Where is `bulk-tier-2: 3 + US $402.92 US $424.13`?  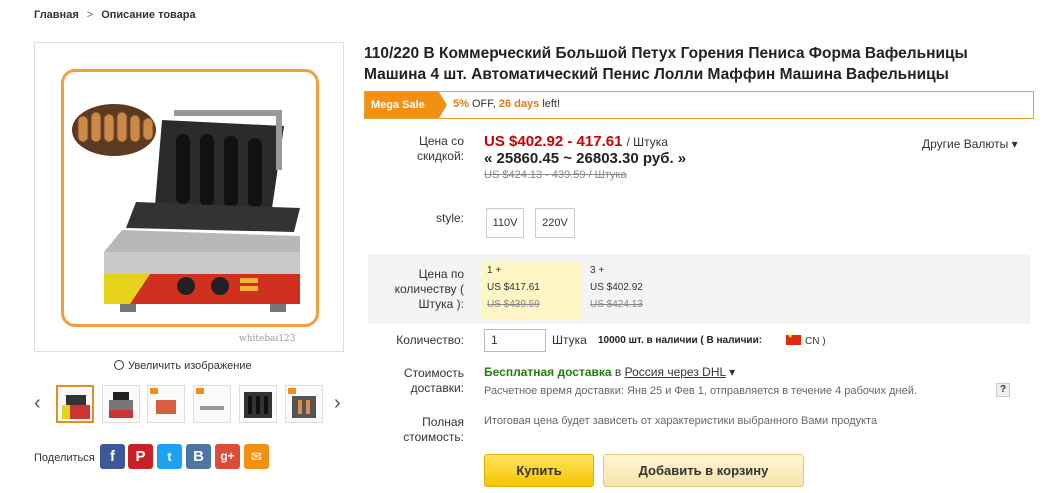
bulk-tier-2: 3 + US $402.92 US $424.13 is located at coordinates (634, 291).